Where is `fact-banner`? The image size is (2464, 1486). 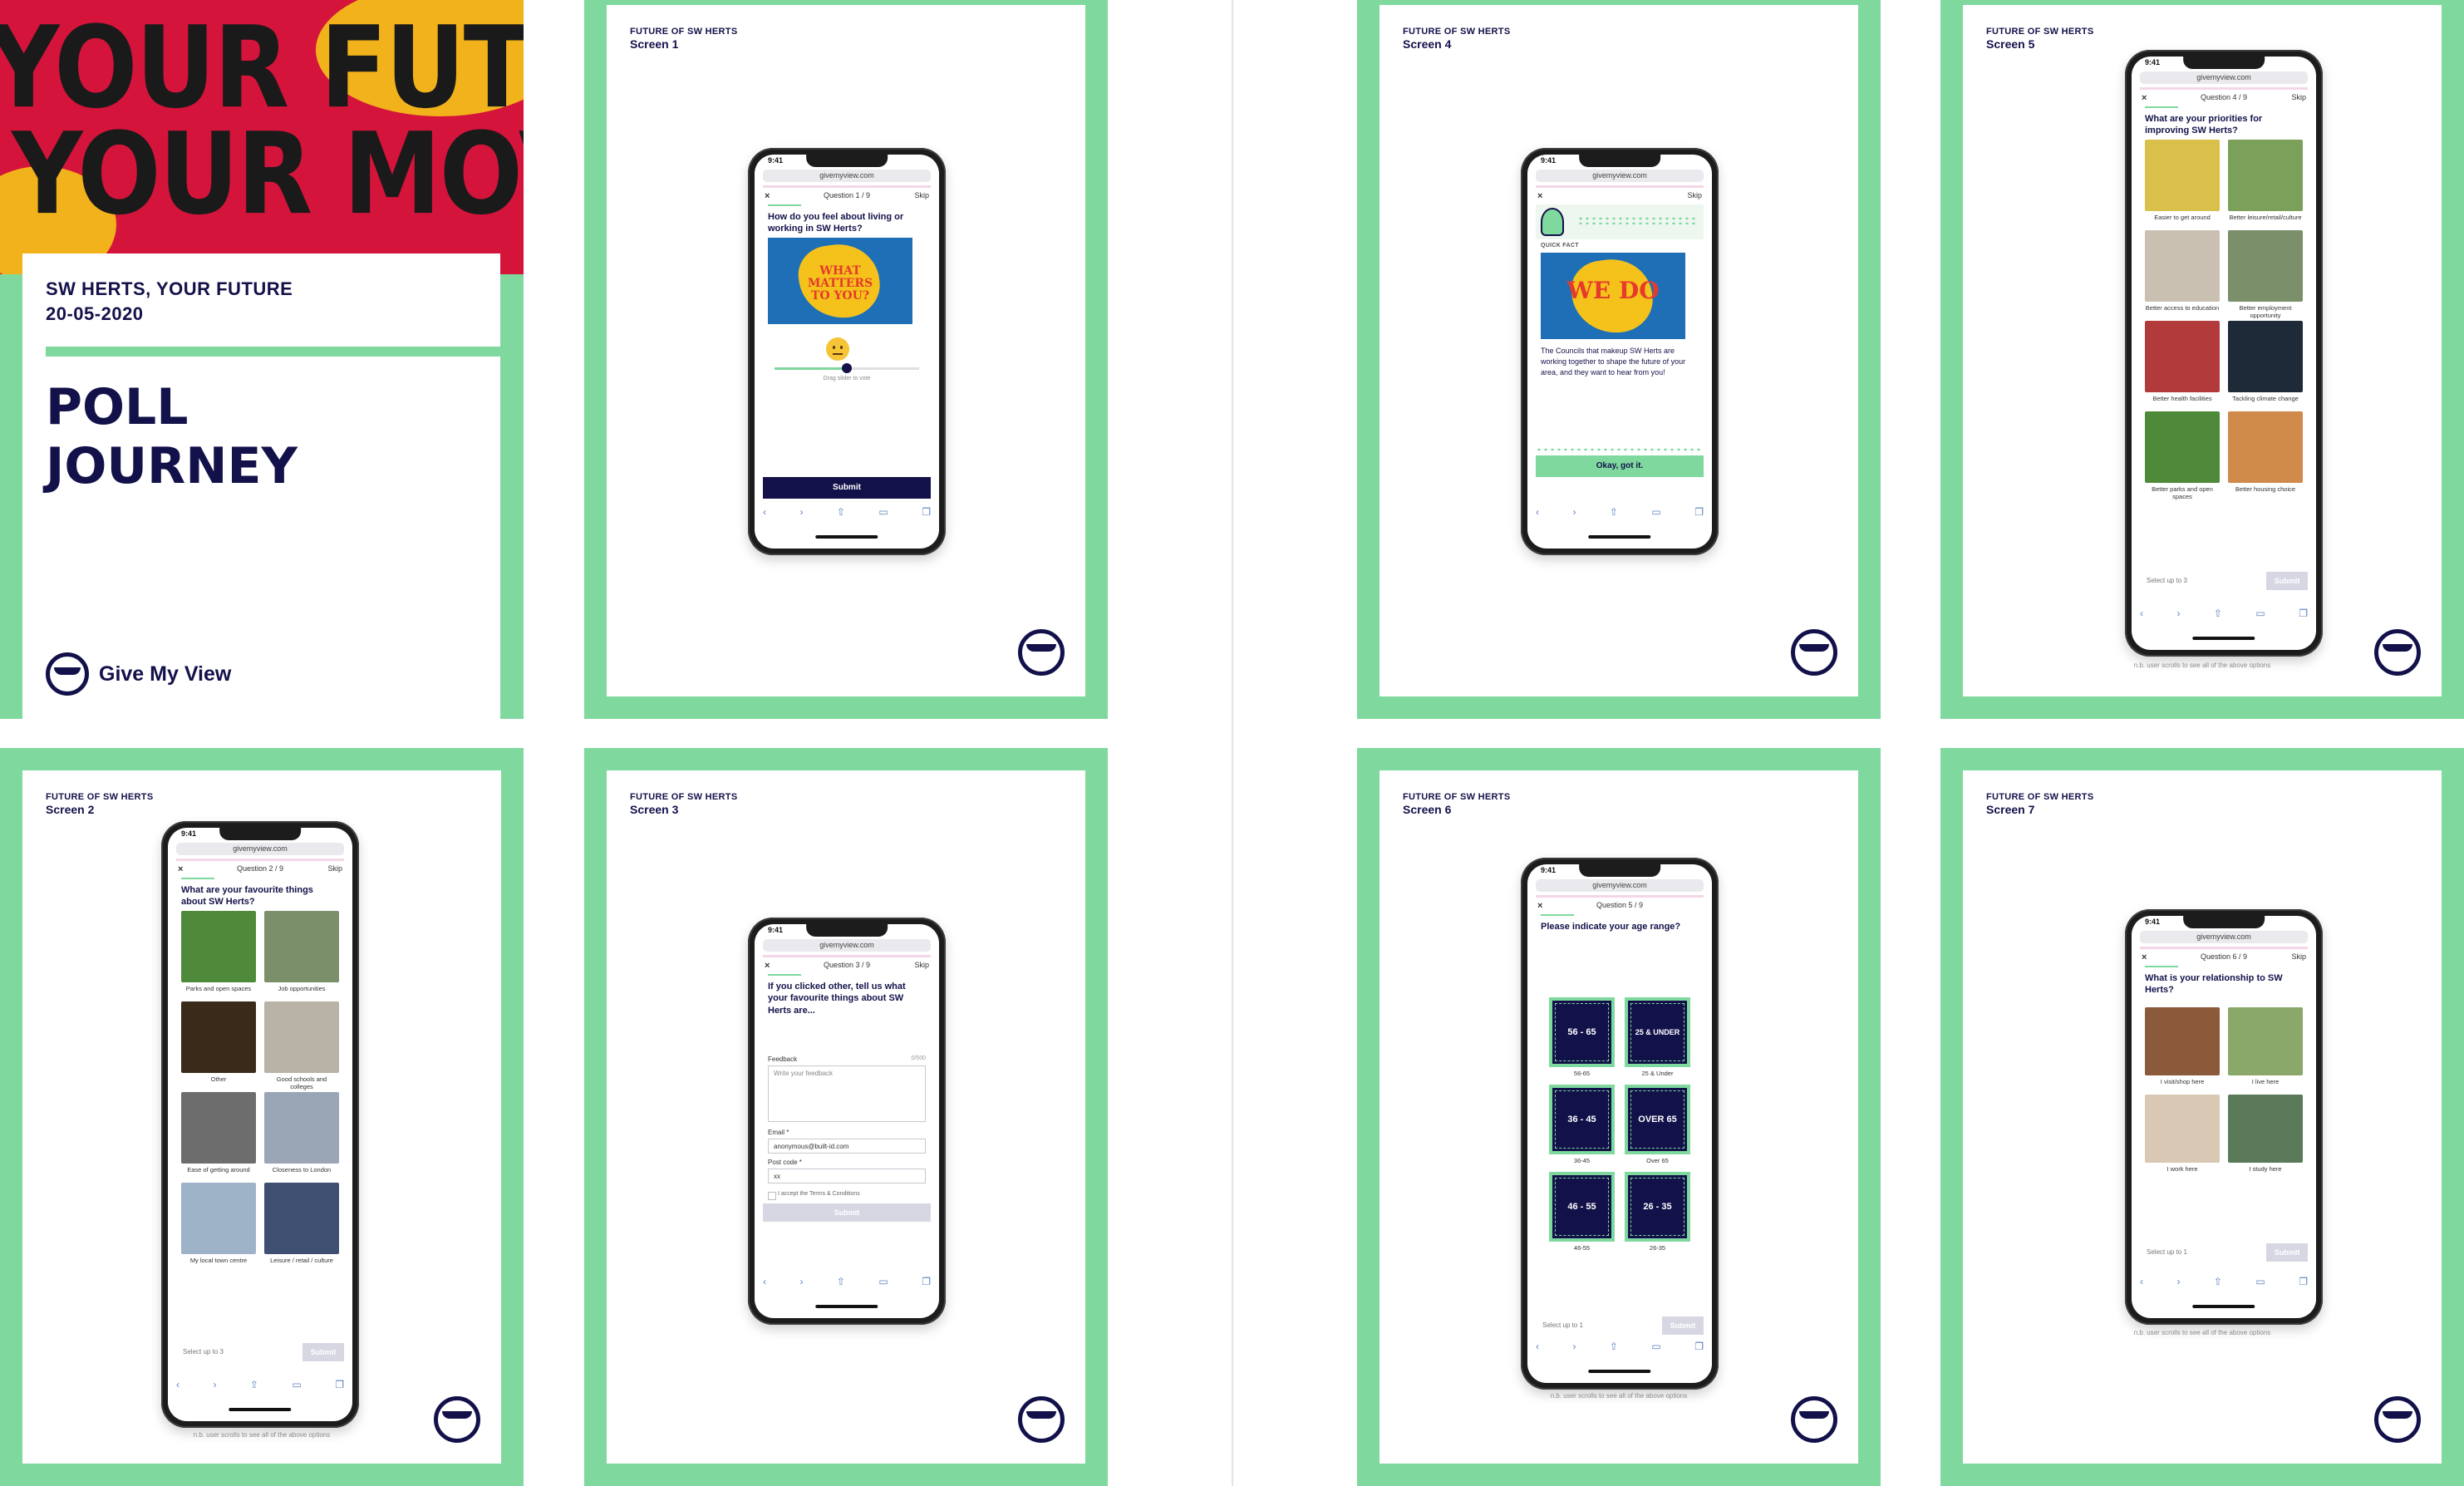
fact-banner is located at coordinates (1620, 221).